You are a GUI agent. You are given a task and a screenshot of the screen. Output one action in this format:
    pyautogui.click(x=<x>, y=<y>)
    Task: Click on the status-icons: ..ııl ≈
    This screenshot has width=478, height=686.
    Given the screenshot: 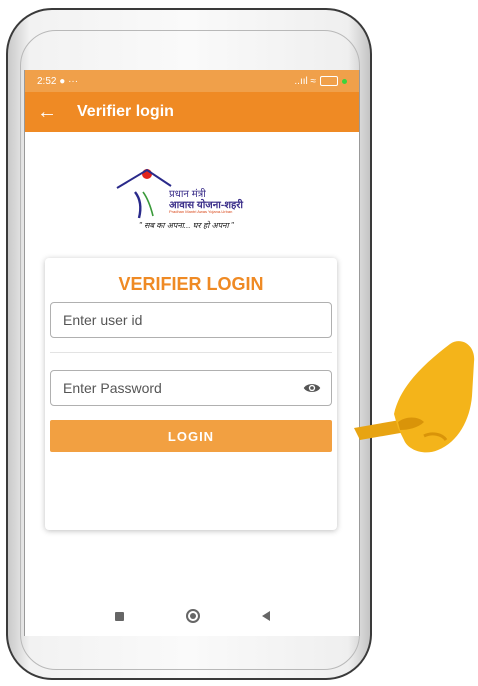 What is the action you would take?
    pyautogui.click(x=320, y=81)
    